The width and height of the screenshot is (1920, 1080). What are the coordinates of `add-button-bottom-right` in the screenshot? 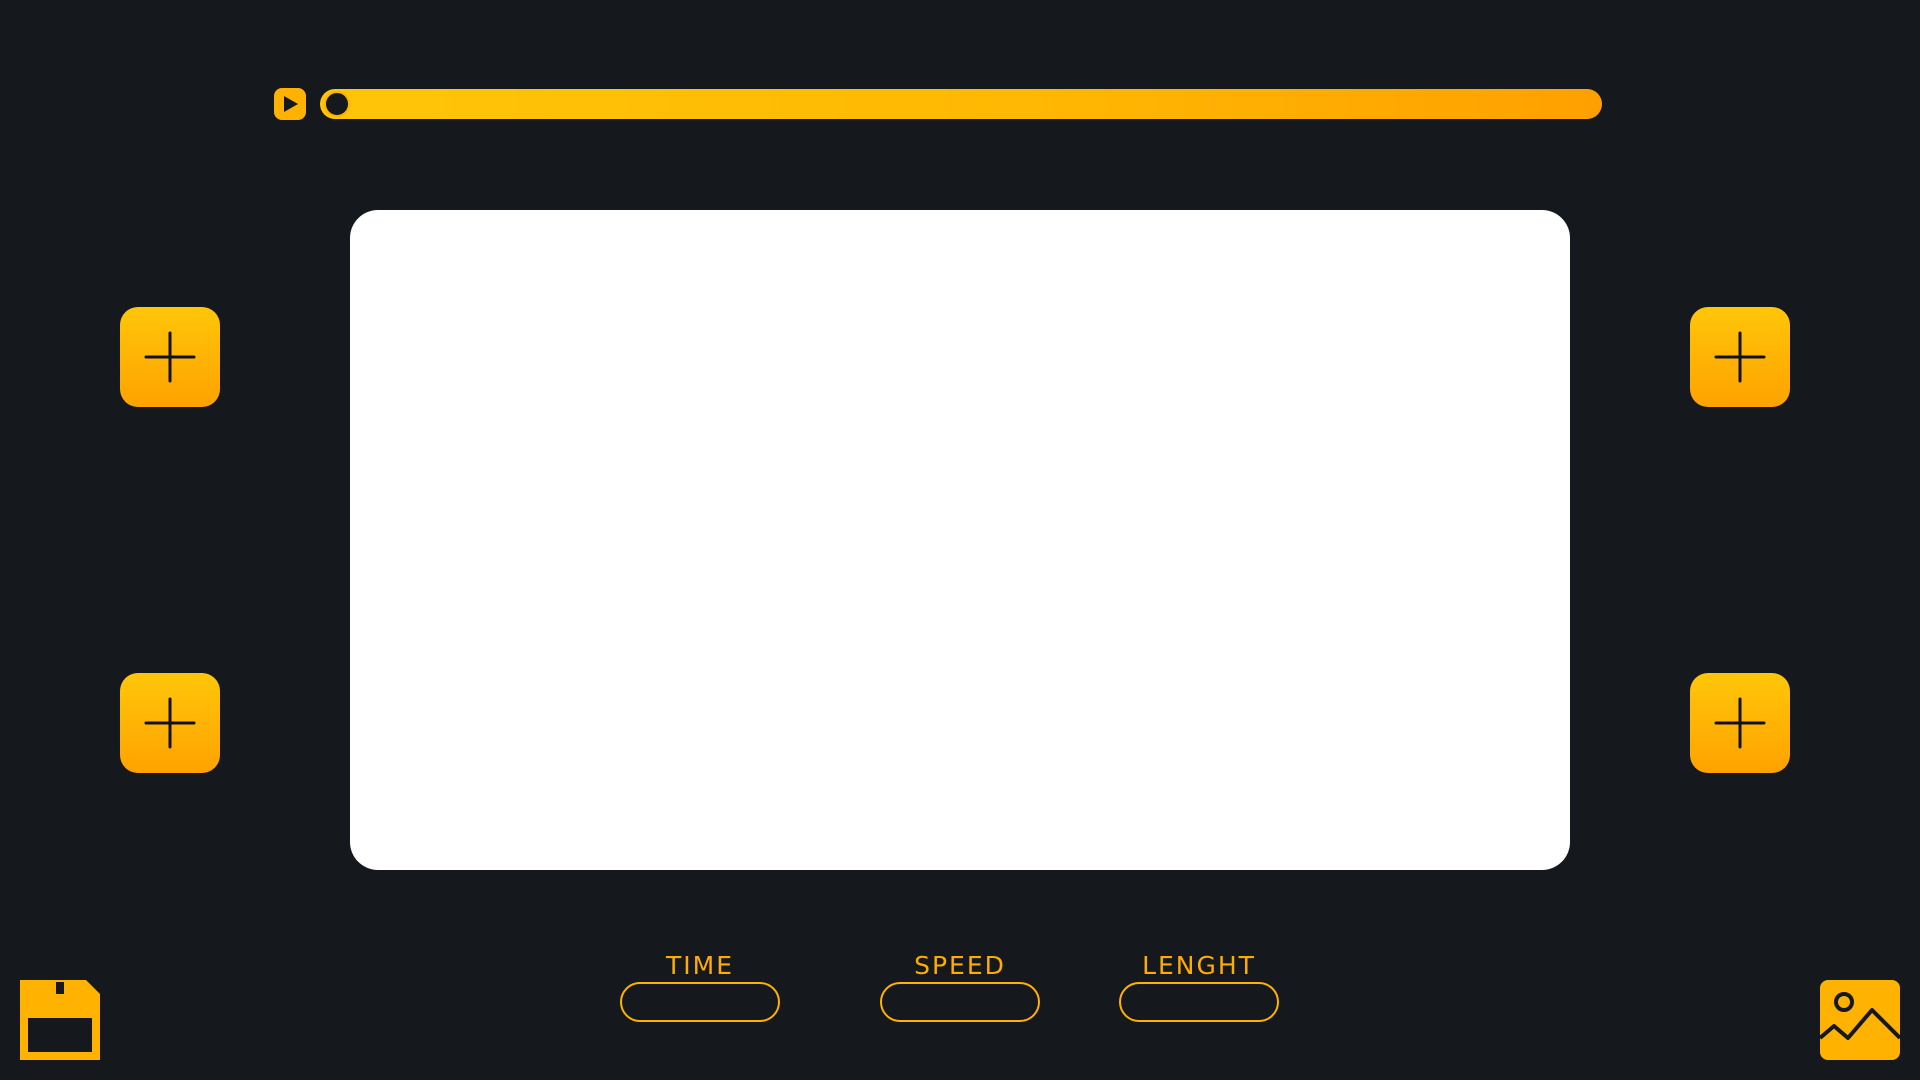 It's located at (1740, 723).